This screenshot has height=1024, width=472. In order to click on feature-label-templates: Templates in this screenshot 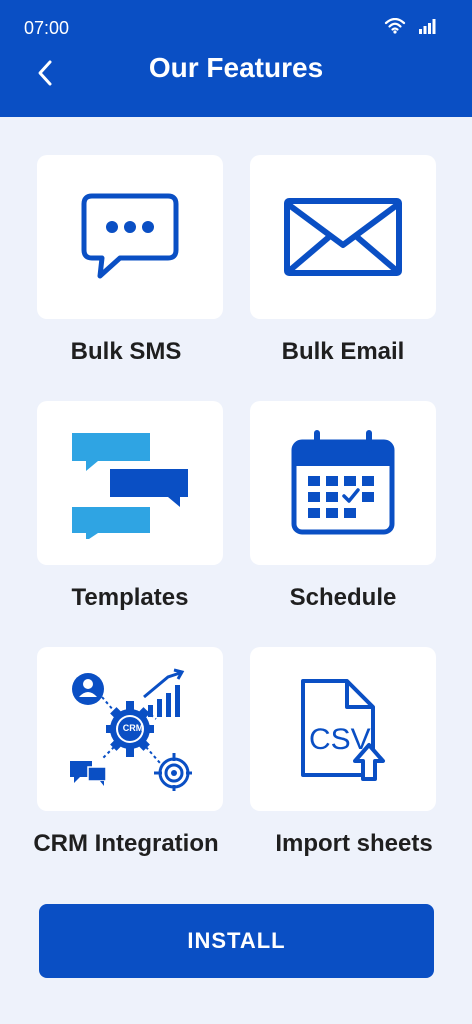, I will do `click(130, 597)`.